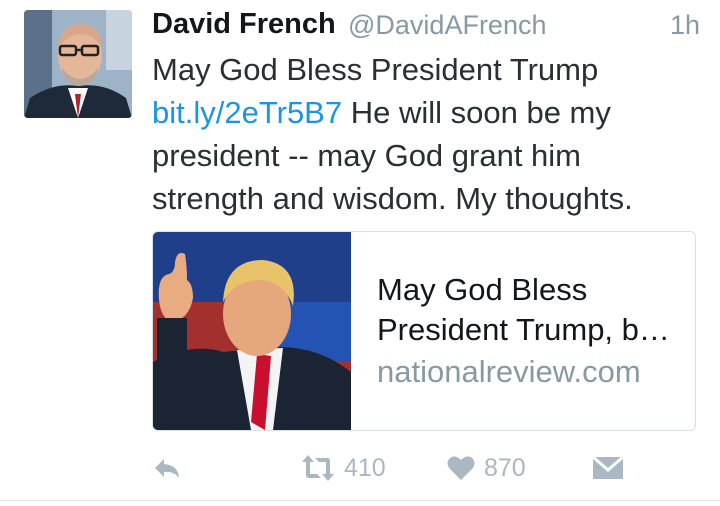  Describe the element at coordinates (505, 467) in the screenshot. I see `like-count: 870` at that location.